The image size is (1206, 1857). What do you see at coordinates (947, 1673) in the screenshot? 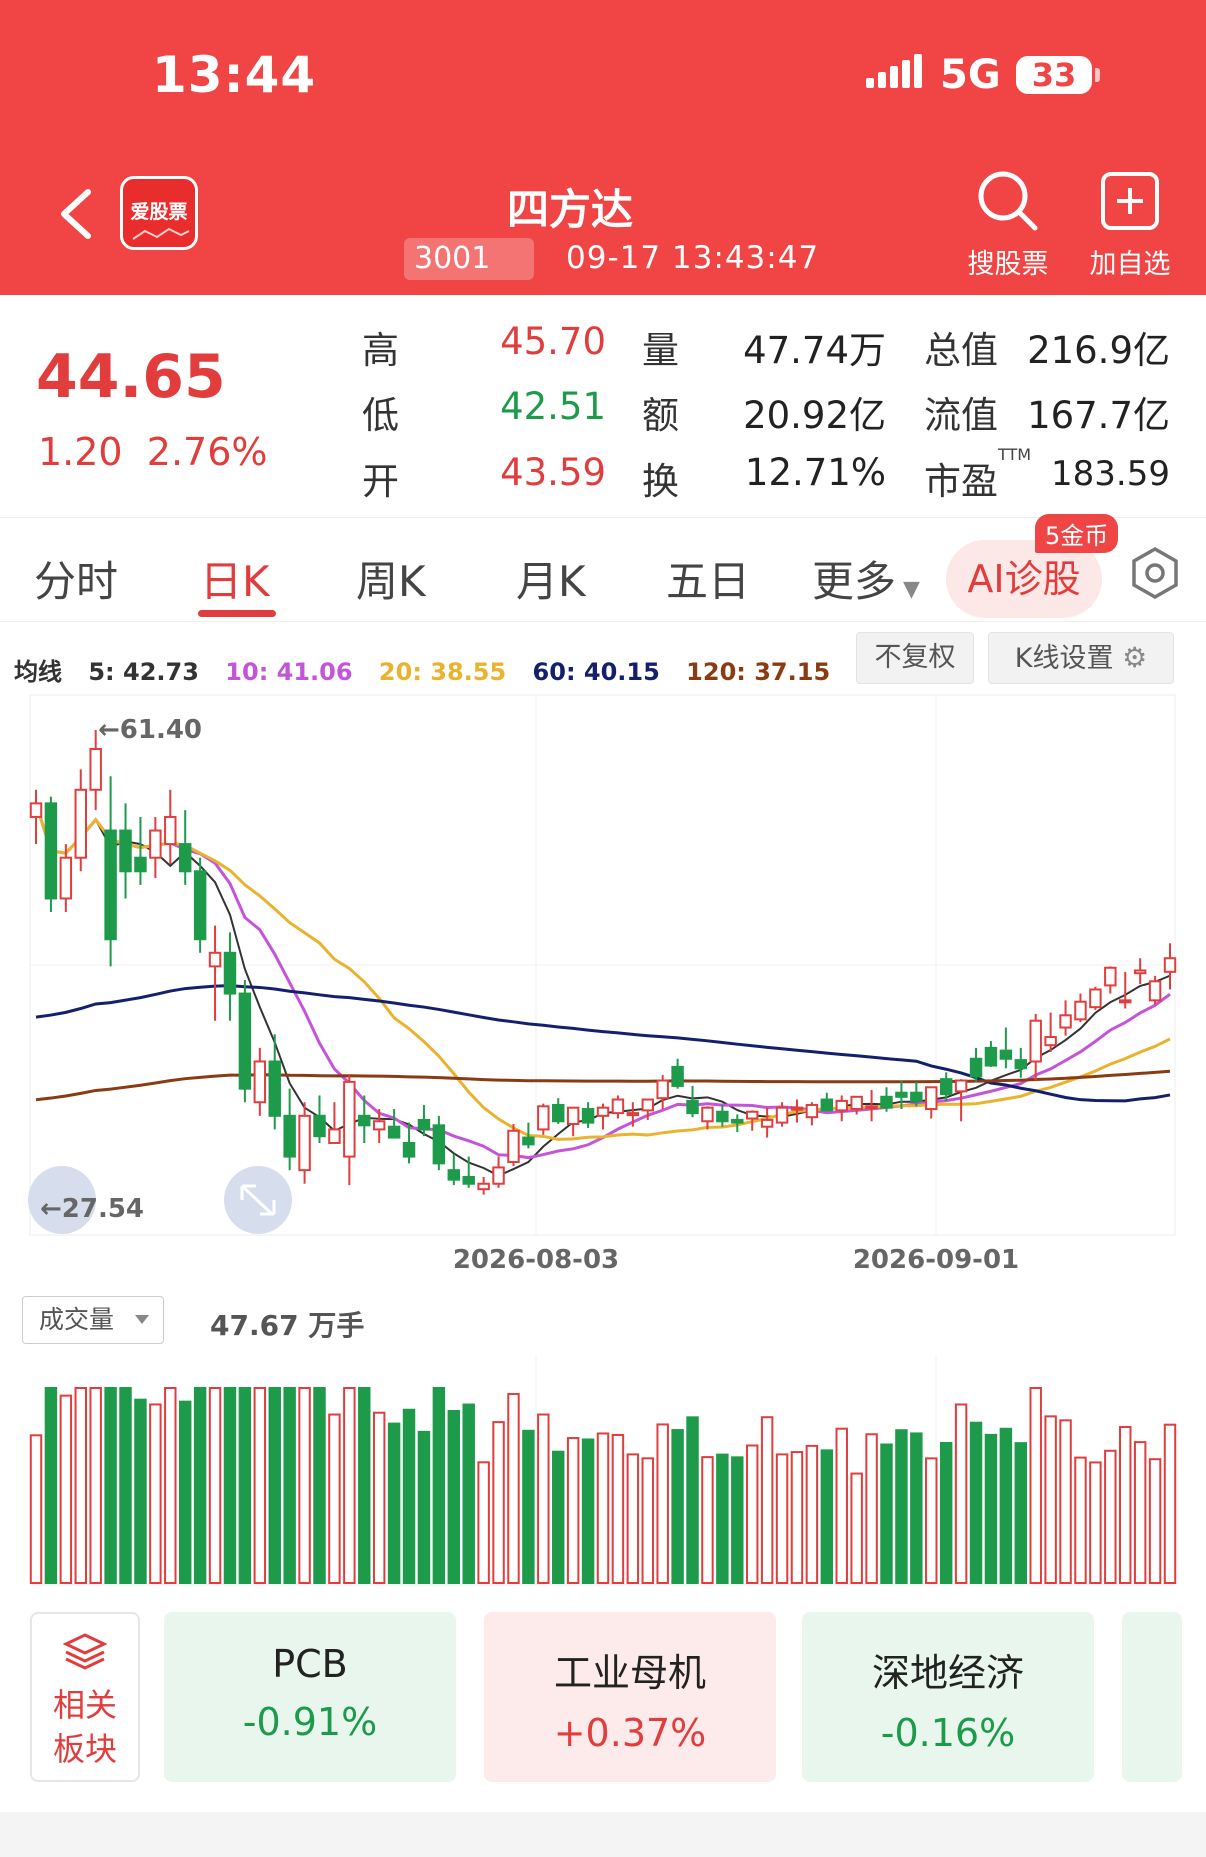
I see `sector-name: 深地经济` at bounding box center [947, 1673].